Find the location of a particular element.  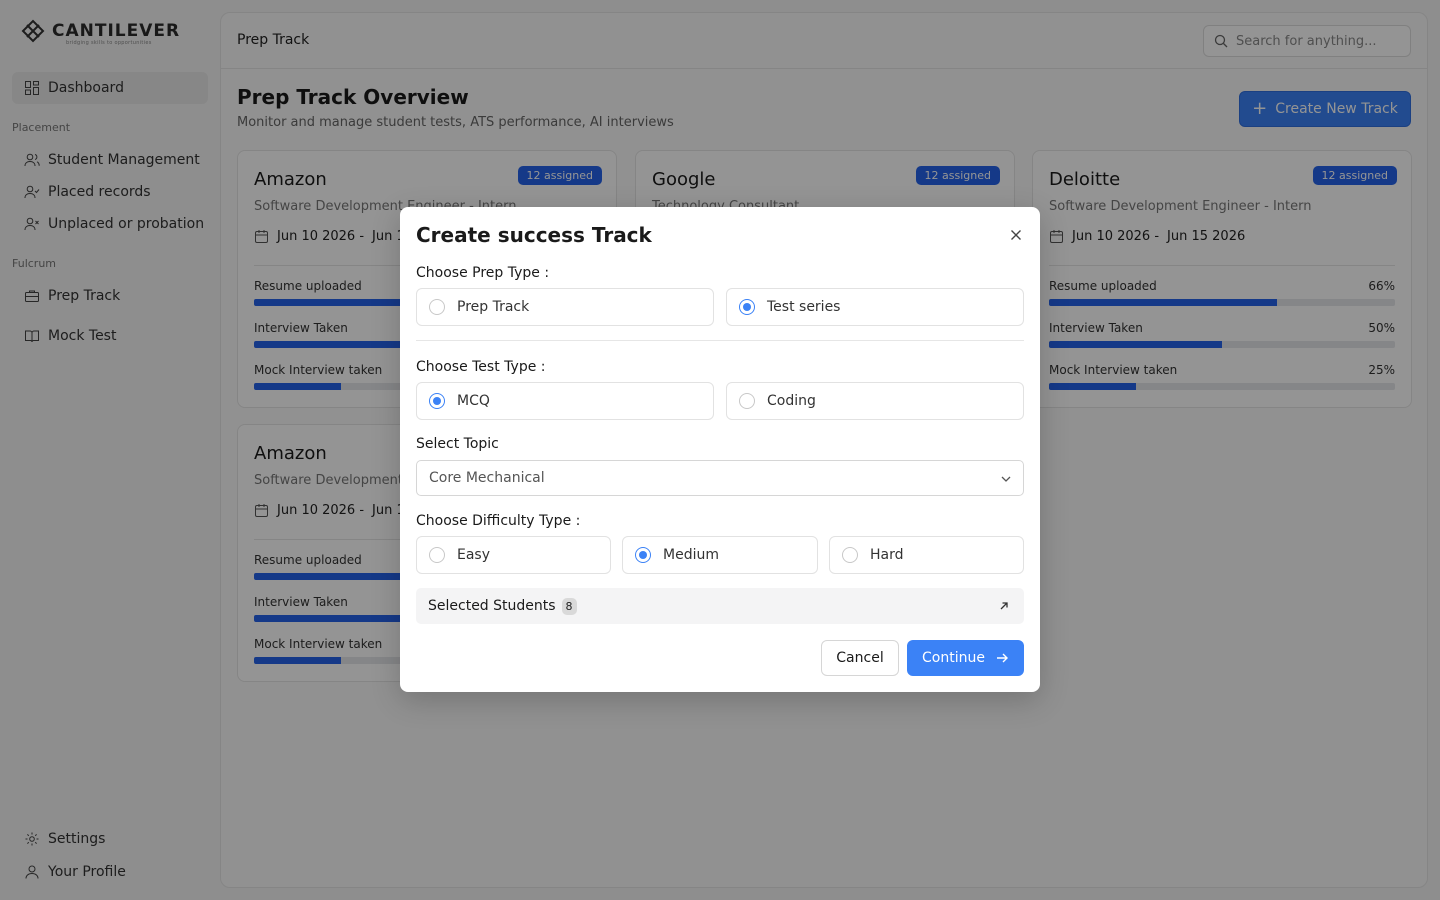

selected-students-label: Selected Students is located at coordinates (492, 606).